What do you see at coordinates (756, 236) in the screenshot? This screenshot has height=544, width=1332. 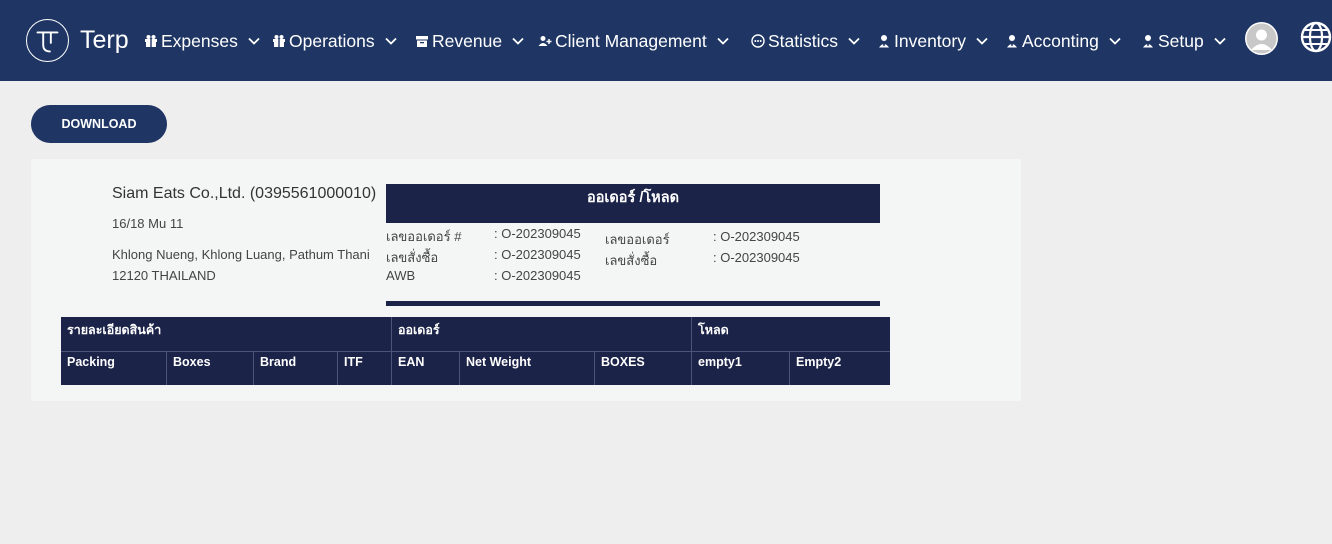 I see `order-number-value-2: : O-202309045` at bounding box center [756, 236].